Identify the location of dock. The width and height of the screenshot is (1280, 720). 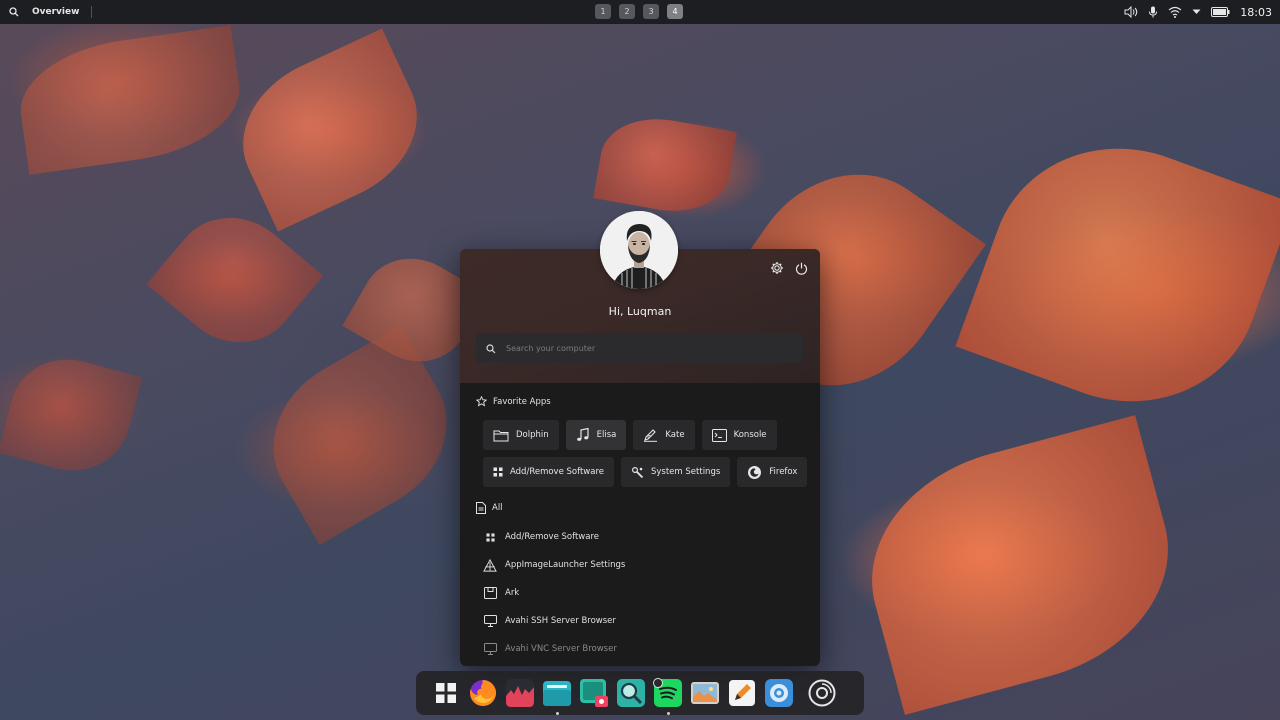
(640, 693).